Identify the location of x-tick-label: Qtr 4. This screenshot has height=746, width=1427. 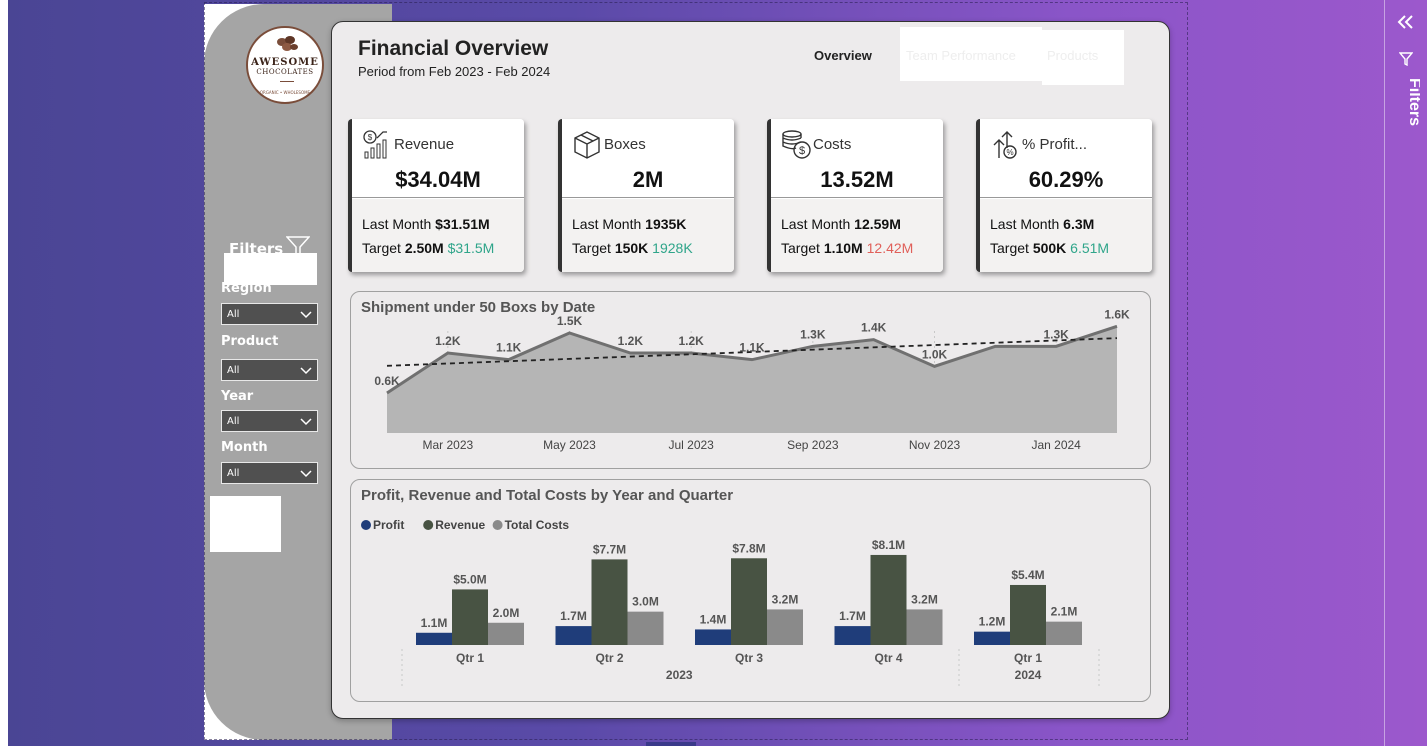
(888, 658).